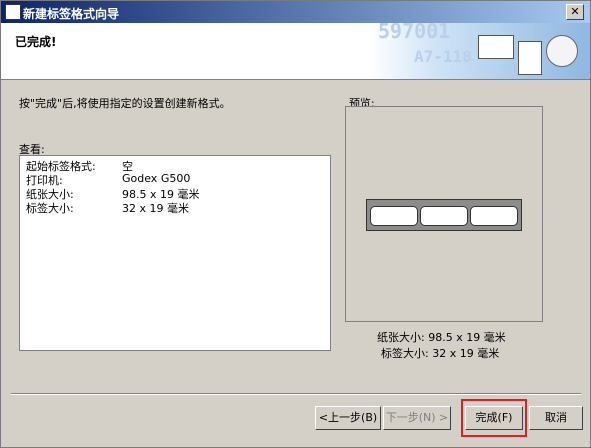 This screenshot has height=448, width=591. What do you see at coordinates (575, 12) in the screenshot?
I see `close-button: ✕` at bounding box center [575, 12].